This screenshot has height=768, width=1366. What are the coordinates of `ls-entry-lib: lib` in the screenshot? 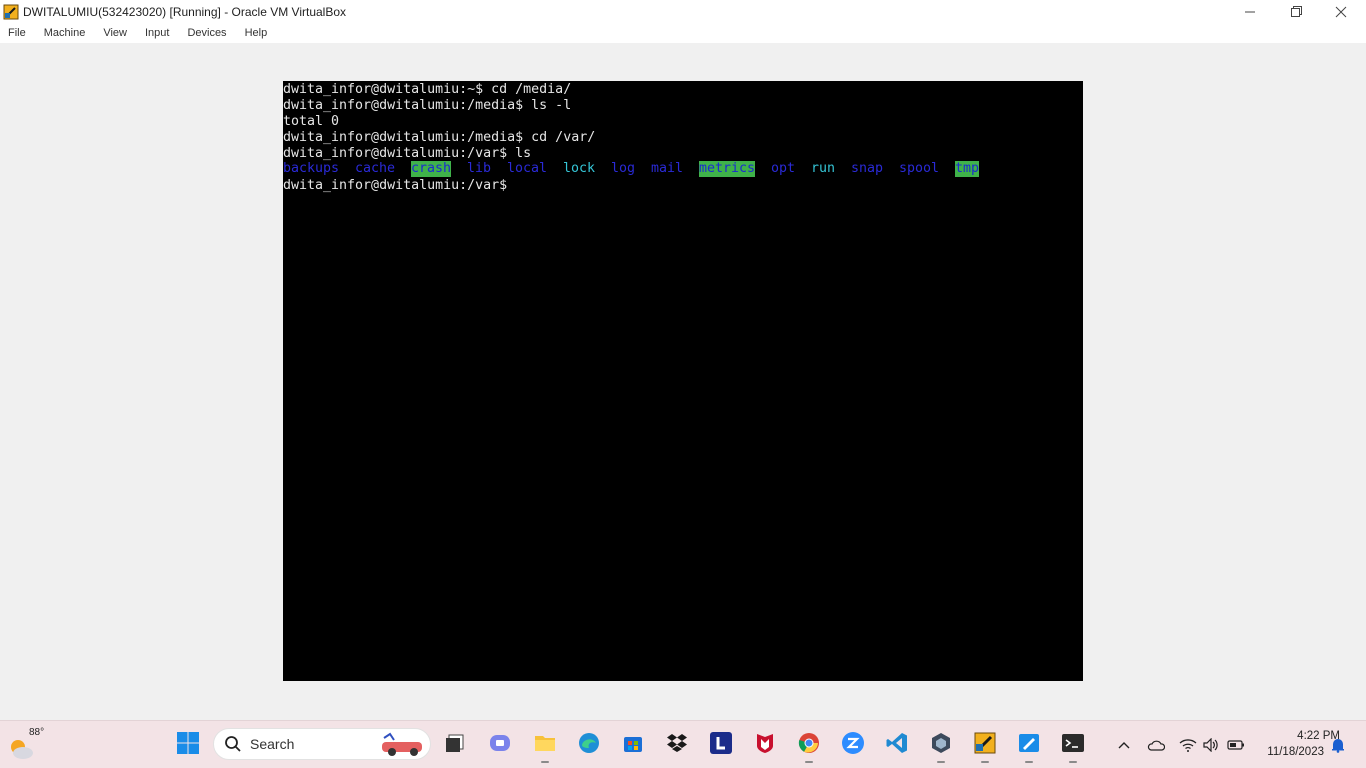 It's located at (479, 168).